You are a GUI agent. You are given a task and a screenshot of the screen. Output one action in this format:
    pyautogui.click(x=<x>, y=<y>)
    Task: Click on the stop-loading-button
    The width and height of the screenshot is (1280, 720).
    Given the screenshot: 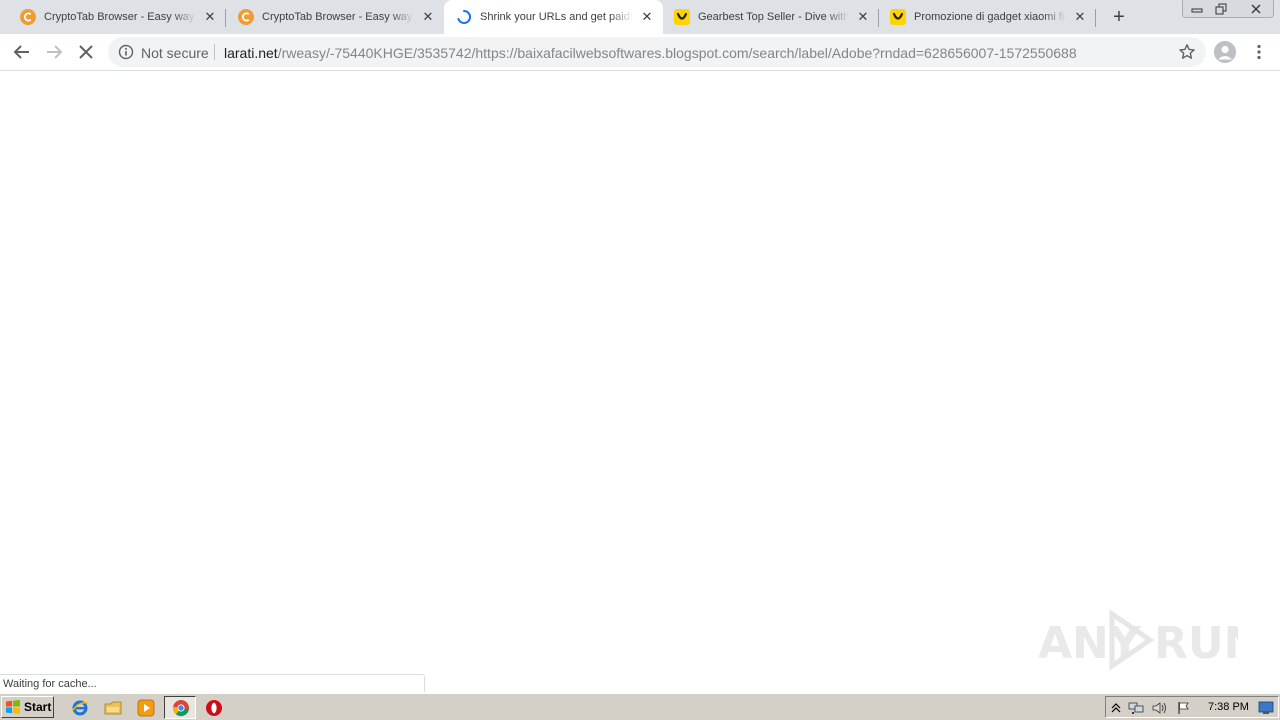 What is the action you would take?
    pyautogui.click(x=86, y=52)
    